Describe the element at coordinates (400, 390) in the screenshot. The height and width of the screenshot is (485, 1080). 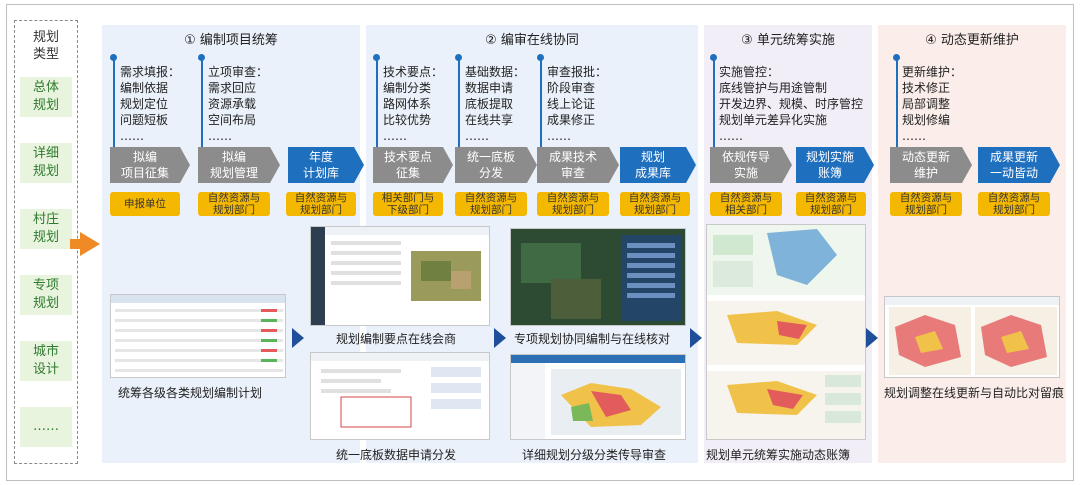
I see `distribution-thumbnail` at that location.